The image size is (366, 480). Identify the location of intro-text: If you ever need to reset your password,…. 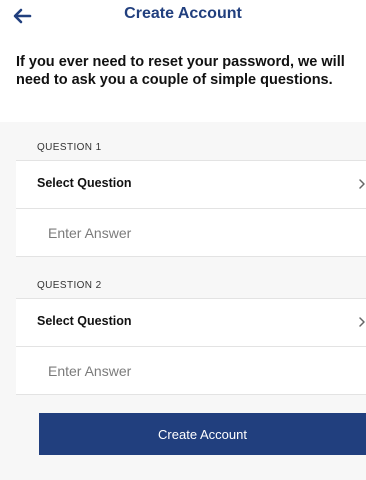
(180, 71).